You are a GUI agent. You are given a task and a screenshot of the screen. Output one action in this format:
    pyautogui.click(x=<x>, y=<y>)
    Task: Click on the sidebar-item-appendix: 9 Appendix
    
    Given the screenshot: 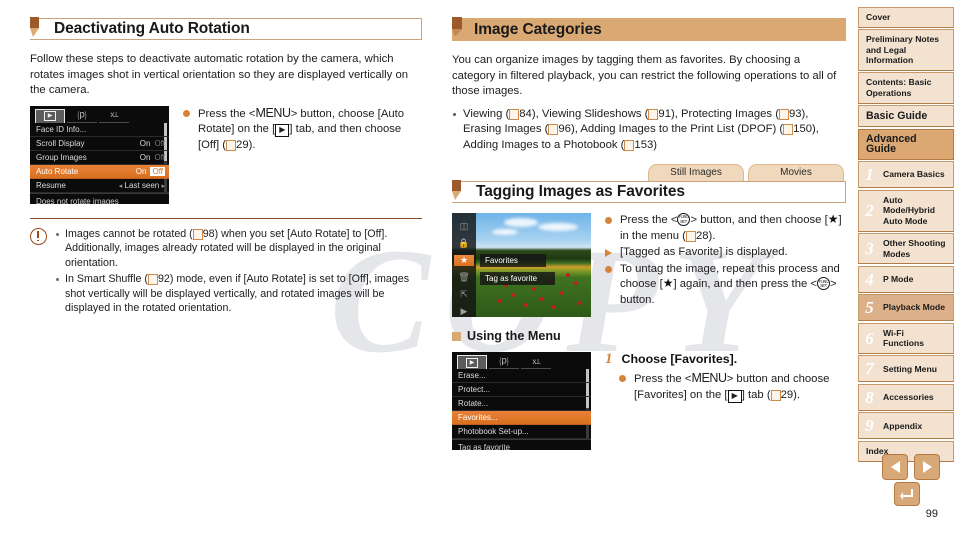 What is the action you would take?
    pyautogui.click(x=906, y=426)
    